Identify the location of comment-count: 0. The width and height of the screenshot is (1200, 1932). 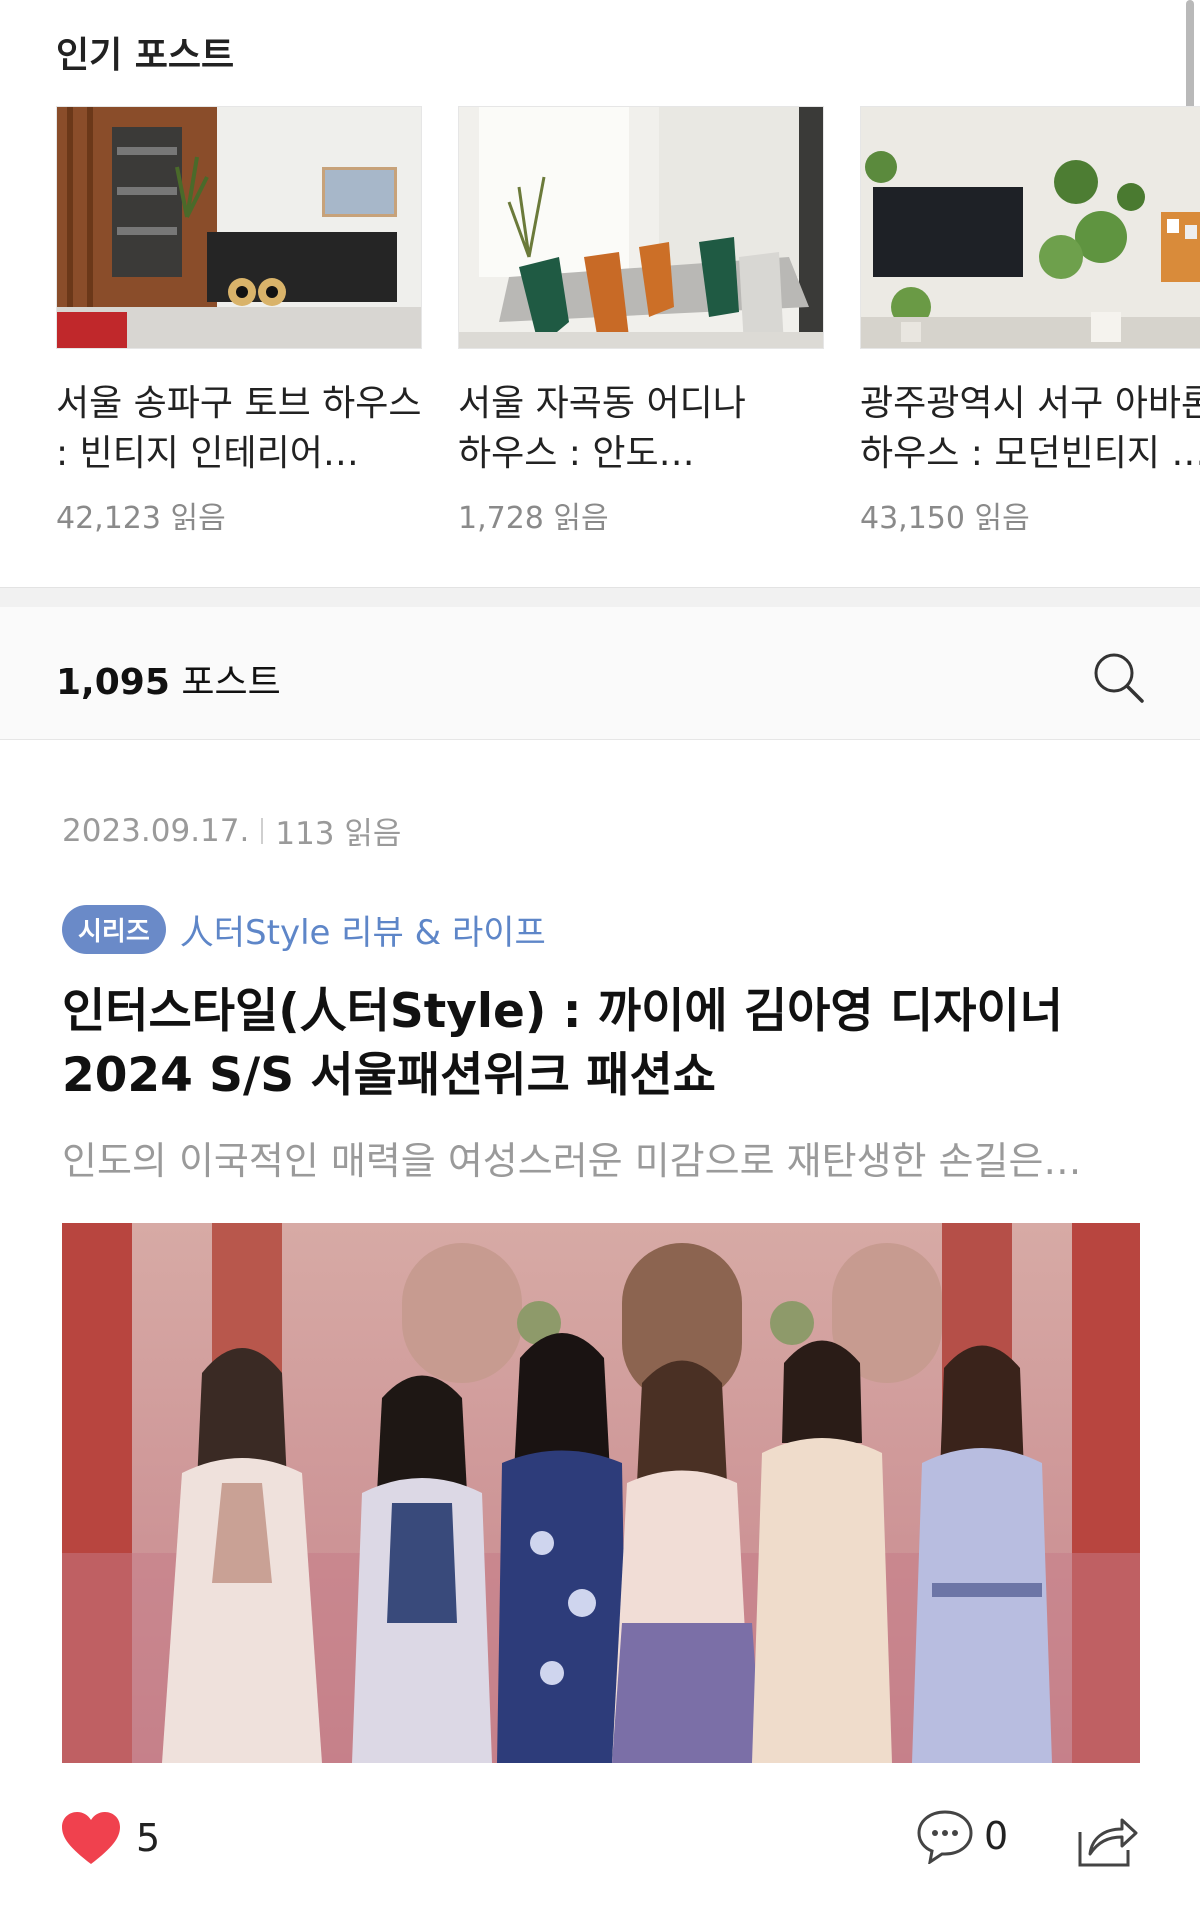
(996, 1836).